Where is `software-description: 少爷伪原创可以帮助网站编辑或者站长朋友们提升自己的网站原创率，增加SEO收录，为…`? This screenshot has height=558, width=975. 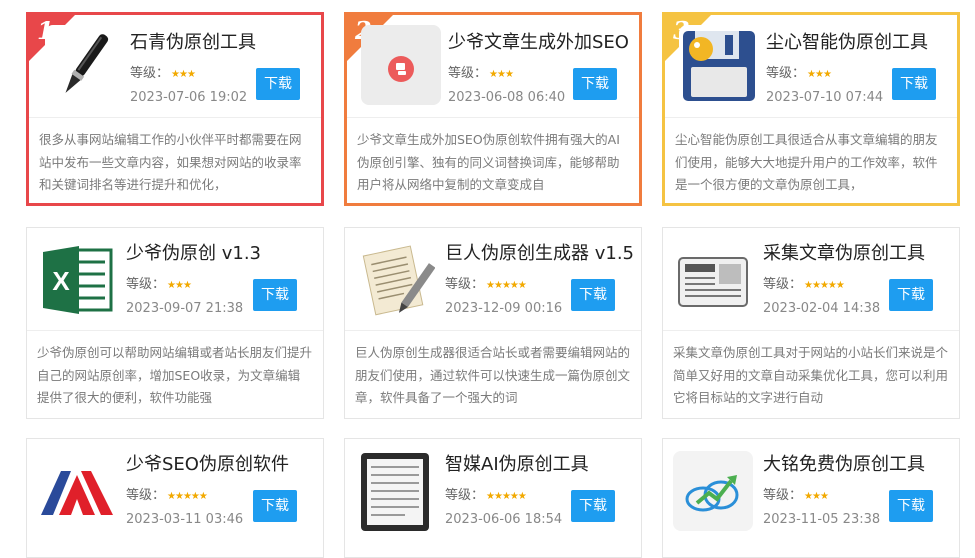
software-description: 少爷伪原创可以帮助网站编辑或者站长朋友们提升自己的网站原创率，增加SEO收录，为… is located at coordinates (174, 375).